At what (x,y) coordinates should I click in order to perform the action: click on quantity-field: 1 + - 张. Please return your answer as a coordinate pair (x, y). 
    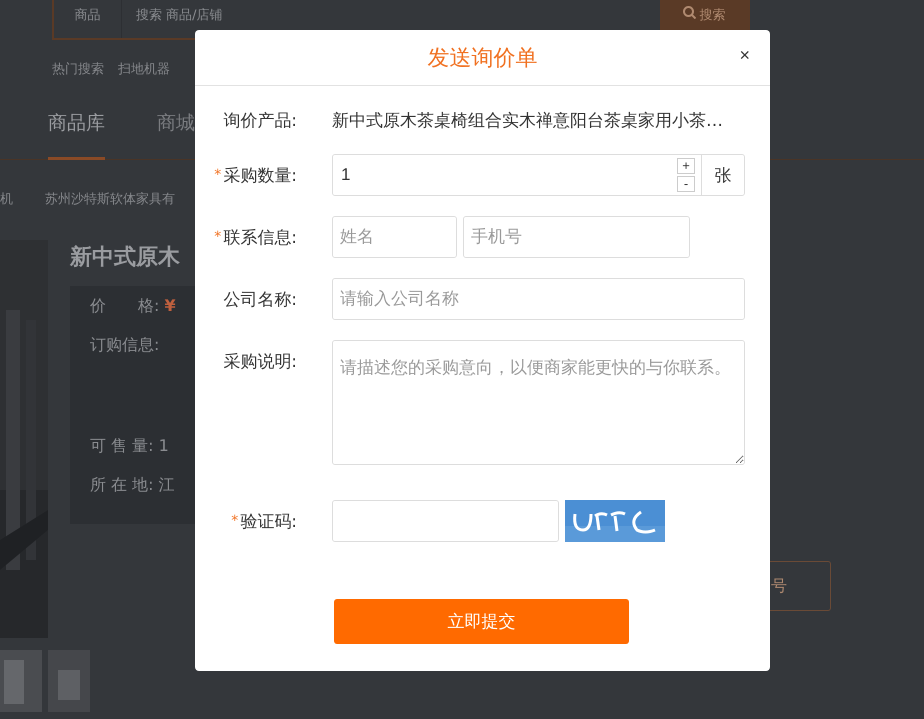
    Looking at the image, I should click on (538, 175).